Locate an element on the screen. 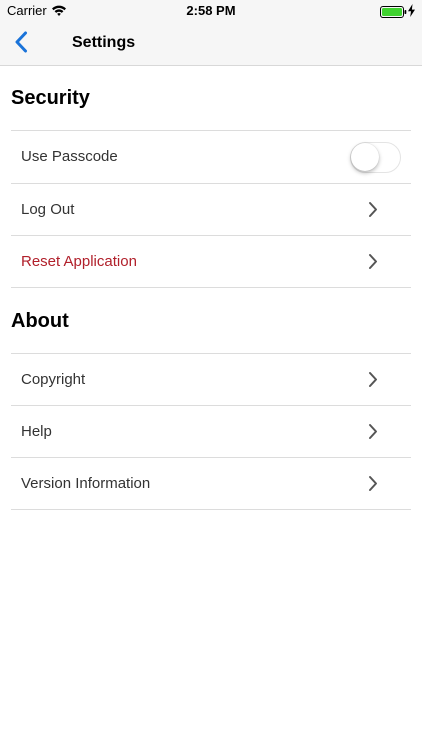  charging-bolt-icon is located at coordinates (411, 13).